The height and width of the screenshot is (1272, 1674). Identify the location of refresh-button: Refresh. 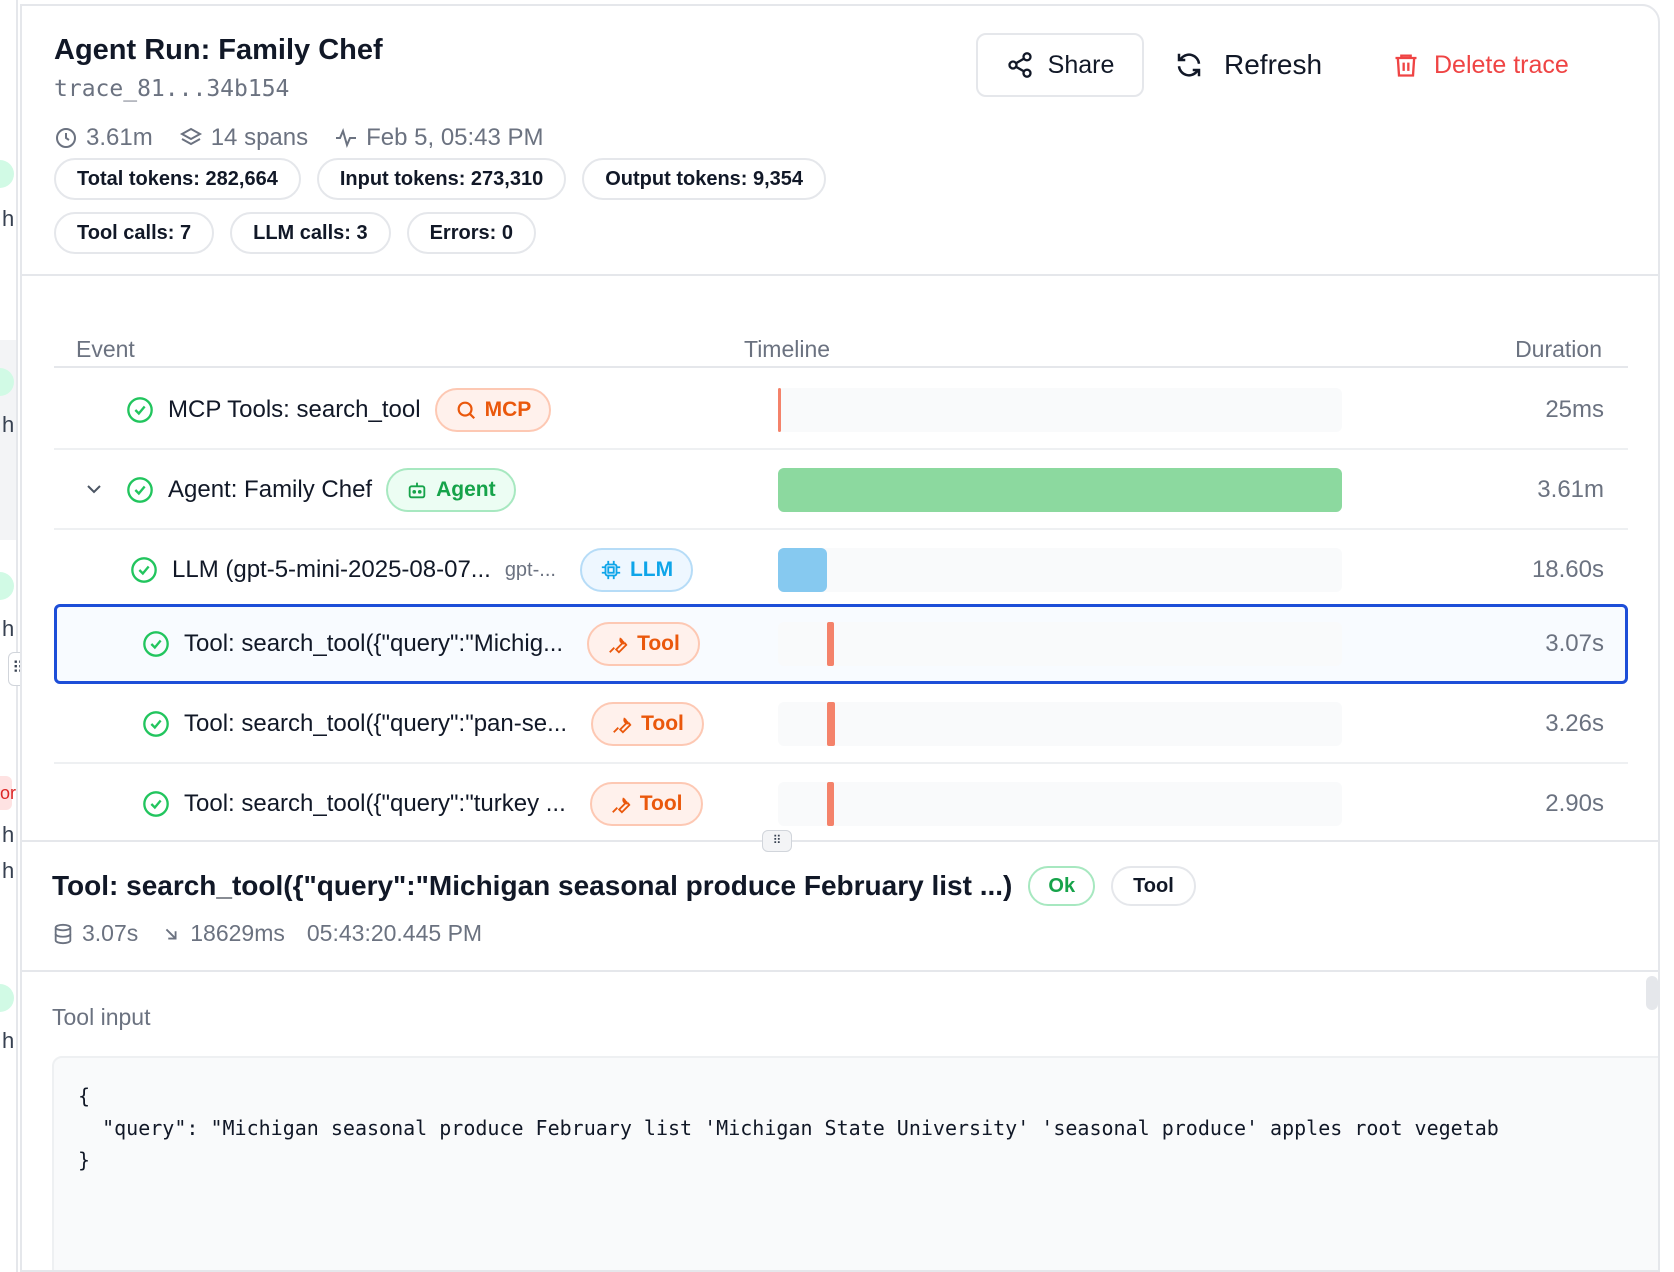
(1248, 65).